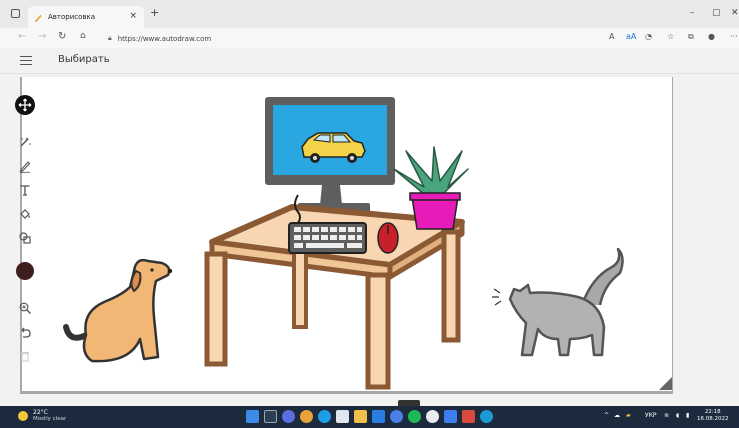 The width and height of the screenshot is (739, 428). I want to click on weather-sun-icon, so click(23, 416).